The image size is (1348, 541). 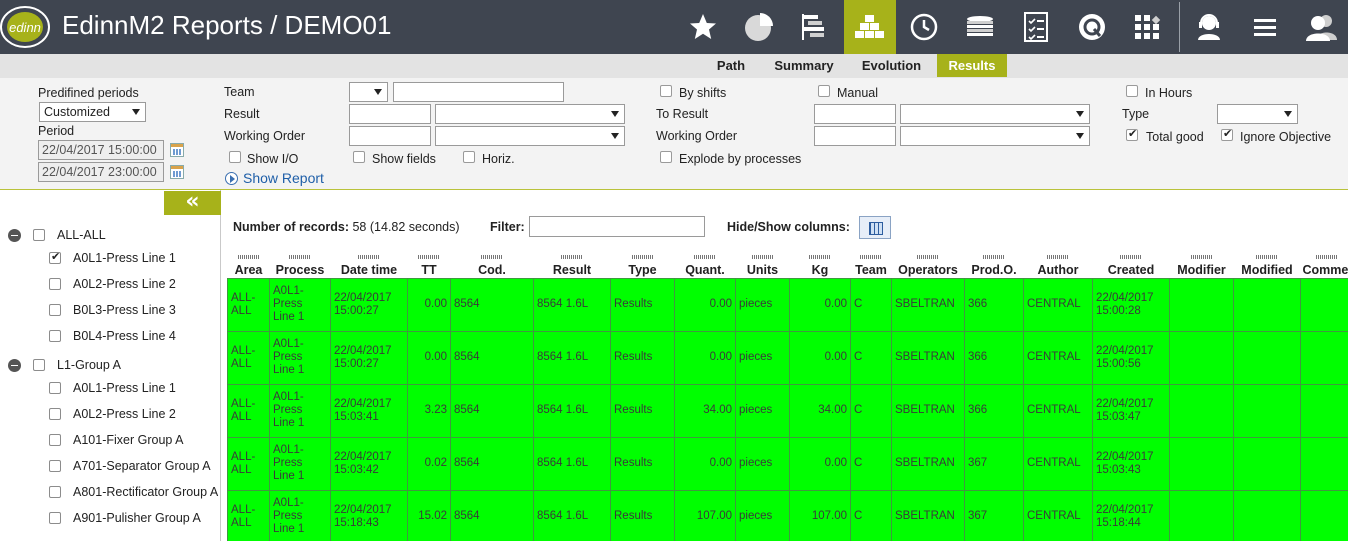 I want to click on stacked-boxes-icon, so click(x=870, y=27).